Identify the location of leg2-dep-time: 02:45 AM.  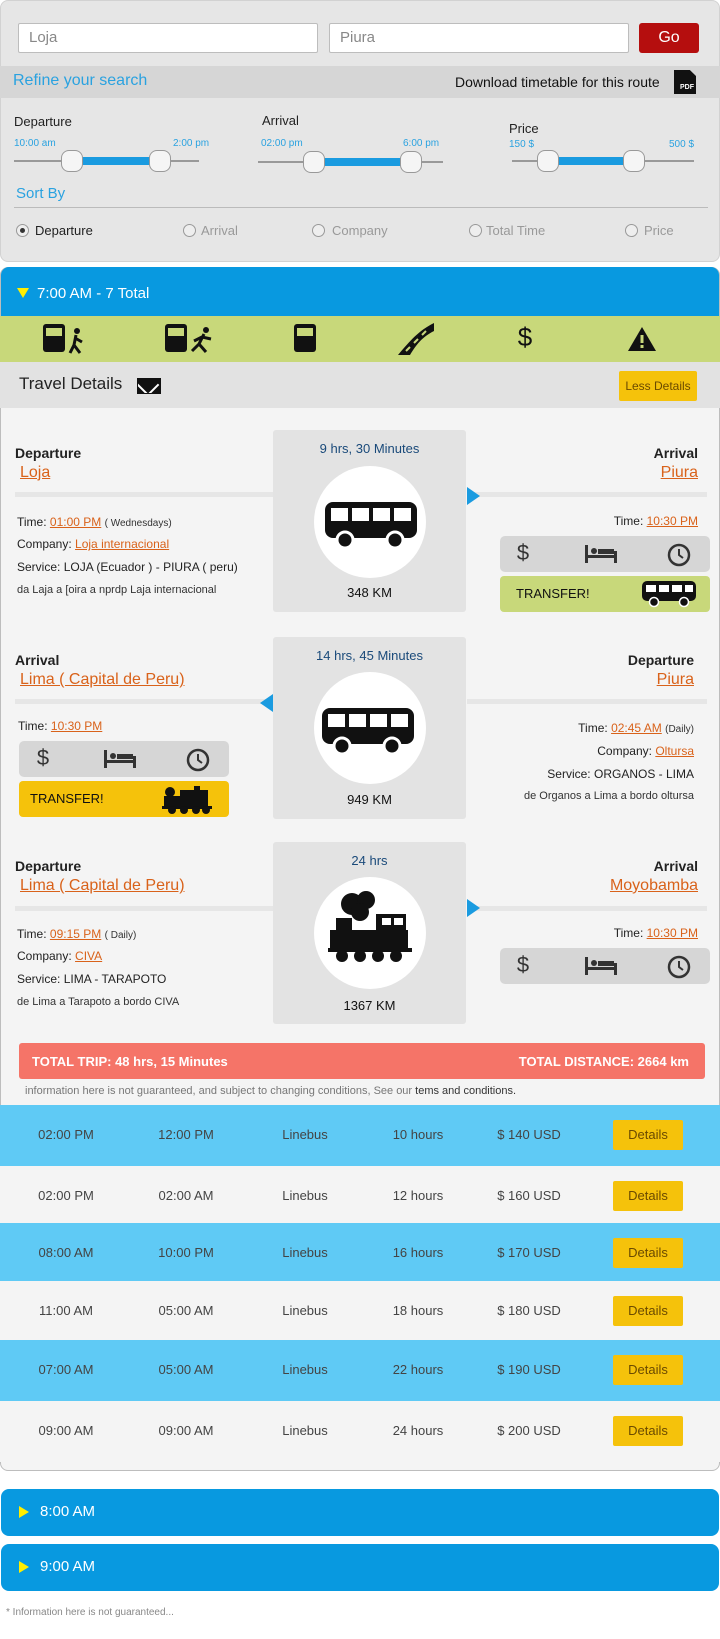
(636, 728).